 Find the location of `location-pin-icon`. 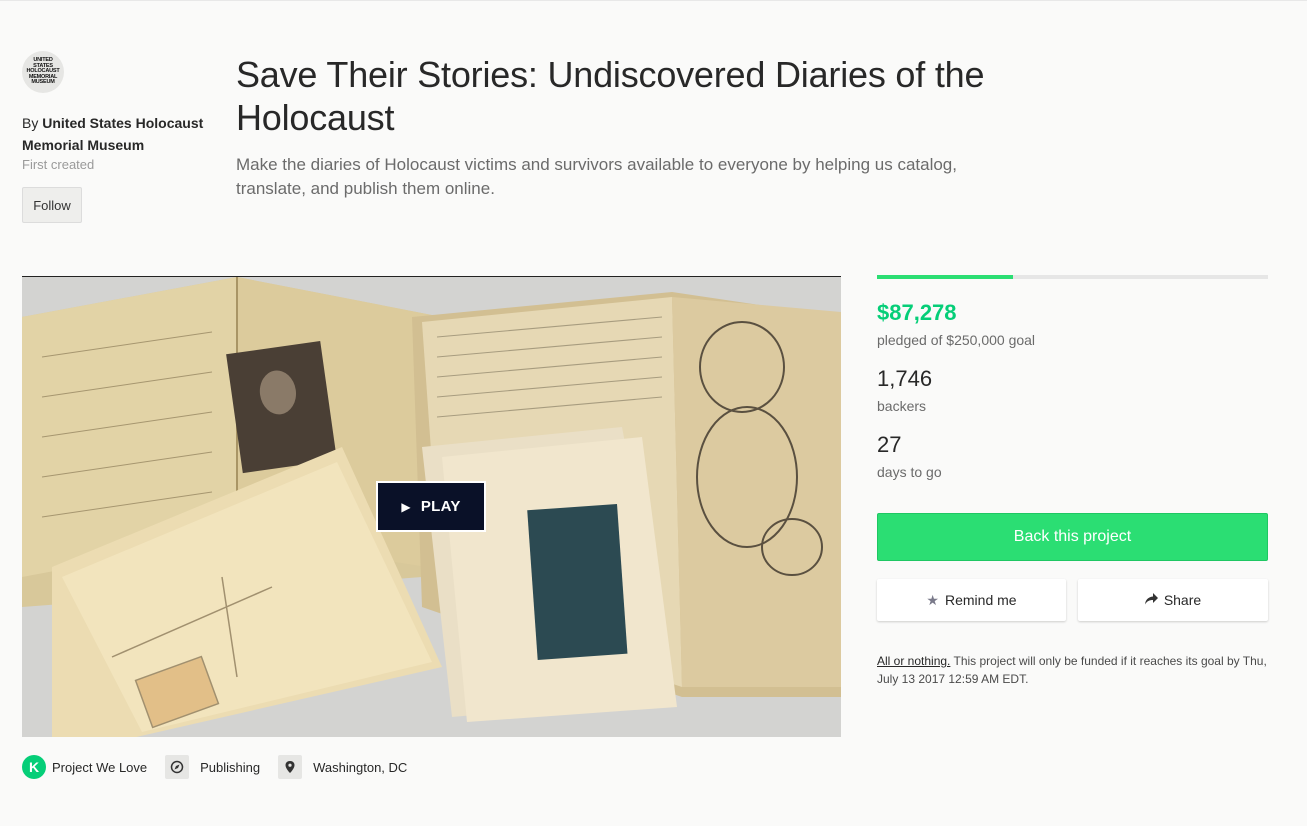

location-pin-icon is located at coordinates (290, 767).